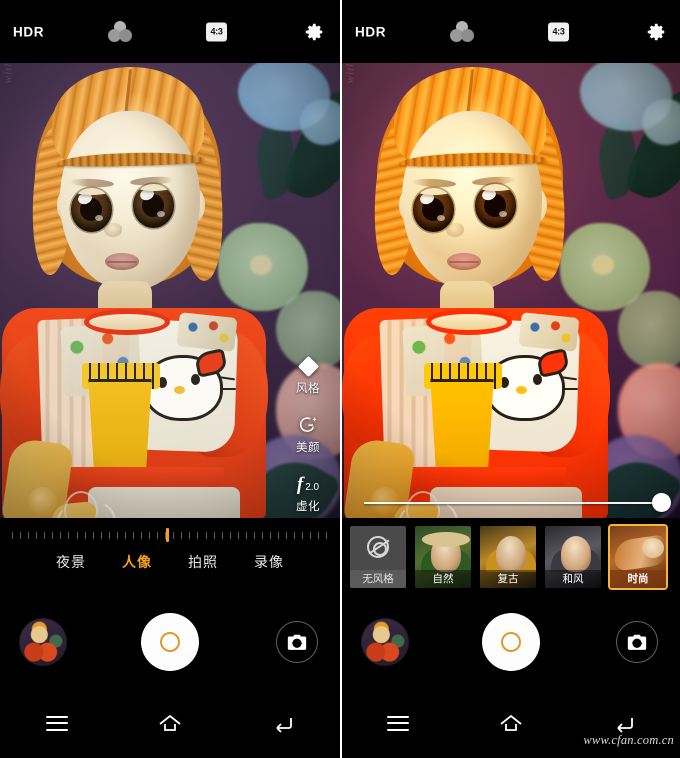  I want to click on mode-active-tick, so click(167, 535).